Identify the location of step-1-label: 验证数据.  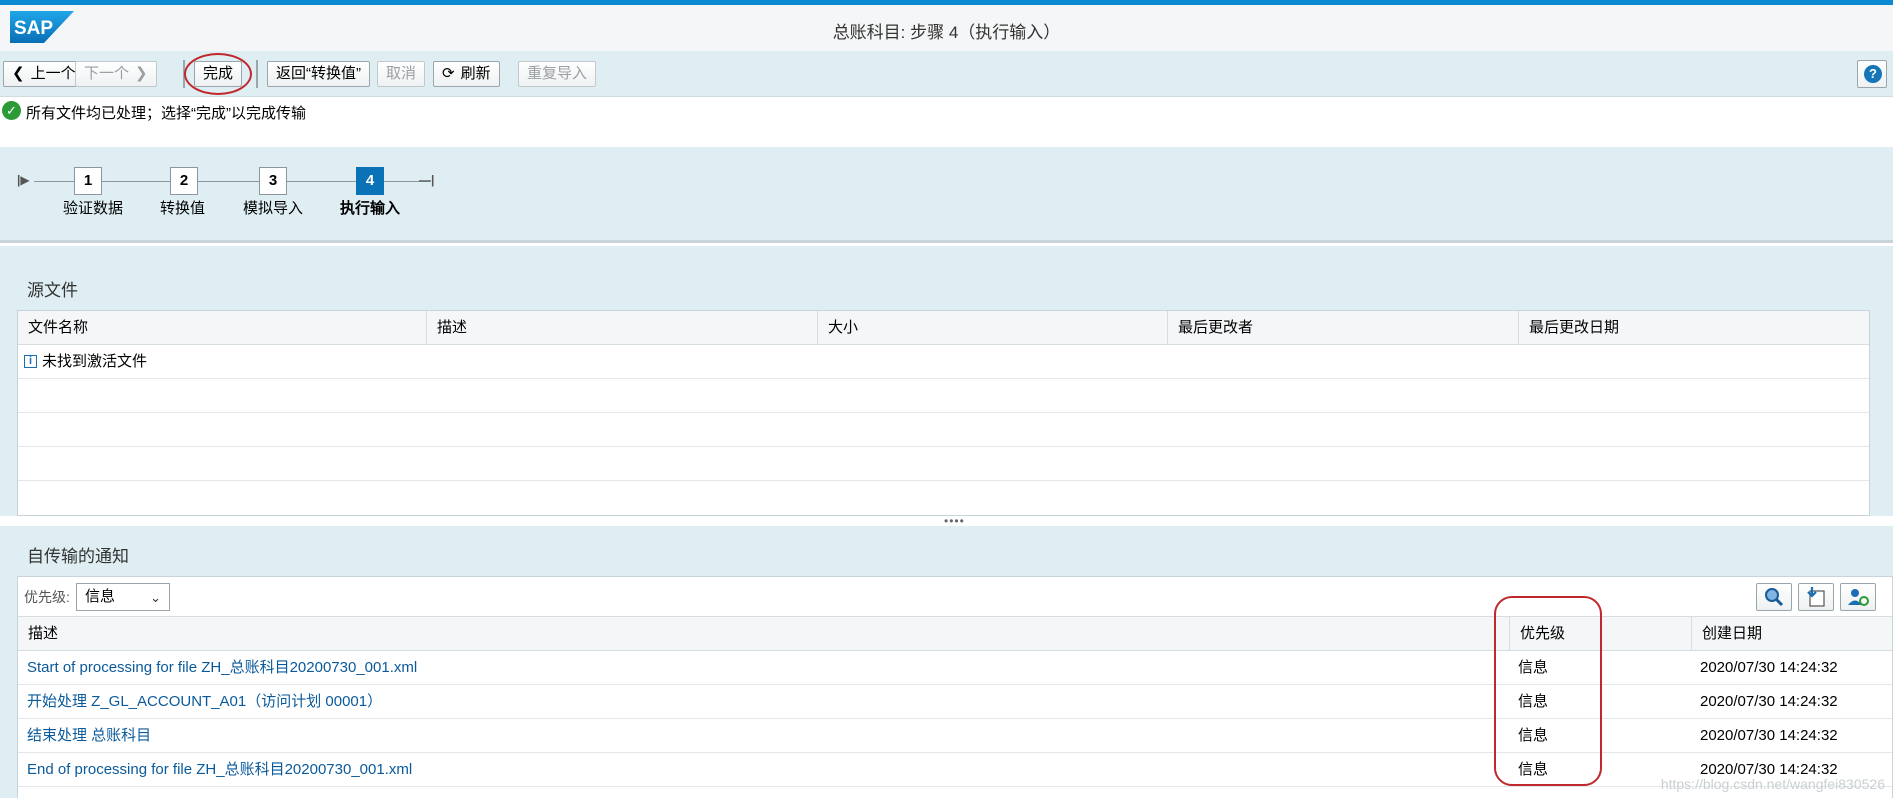
(93, 207).